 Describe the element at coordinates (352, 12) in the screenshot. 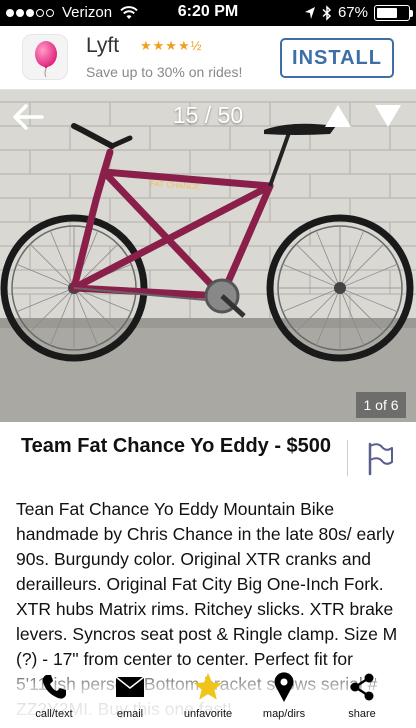

I see `battery-percent: 67%` at that location.